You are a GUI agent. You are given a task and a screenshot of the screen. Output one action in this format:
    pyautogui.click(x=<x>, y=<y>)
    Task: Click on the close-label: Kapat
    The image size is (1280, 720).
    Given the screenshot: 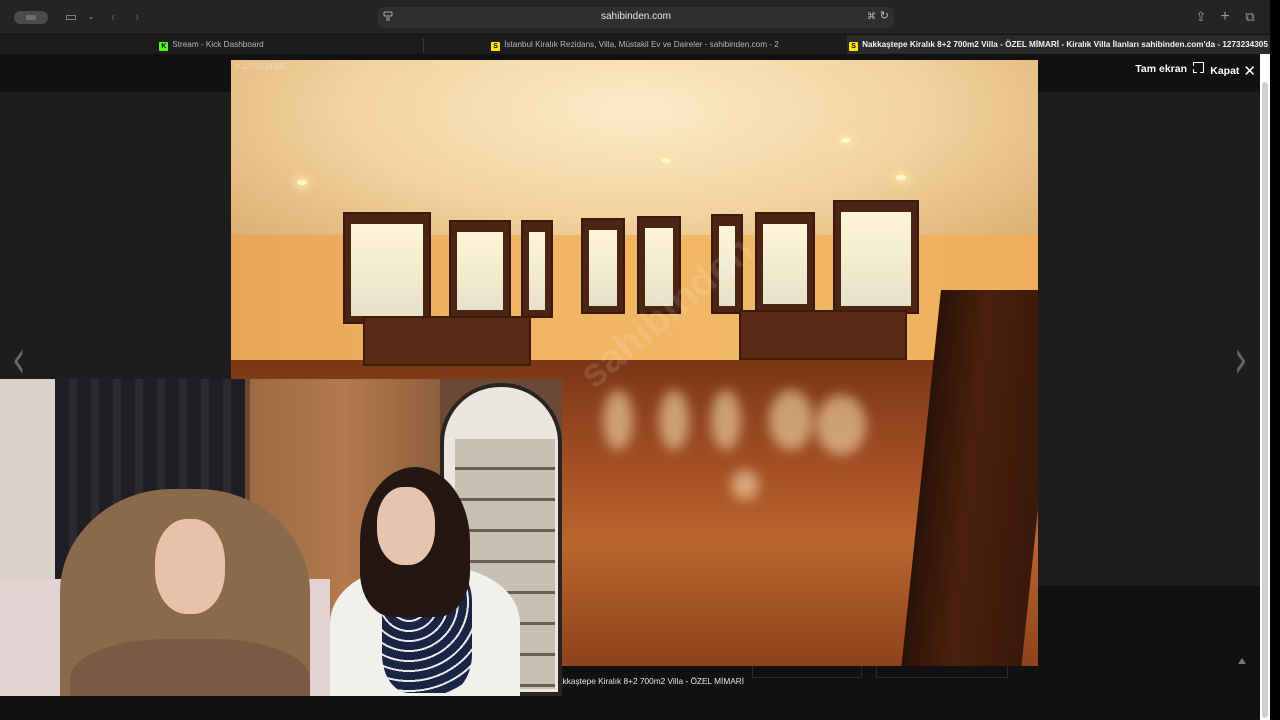 What is the action you would take?
    pyautogui.click(x=1225, y=71)
    